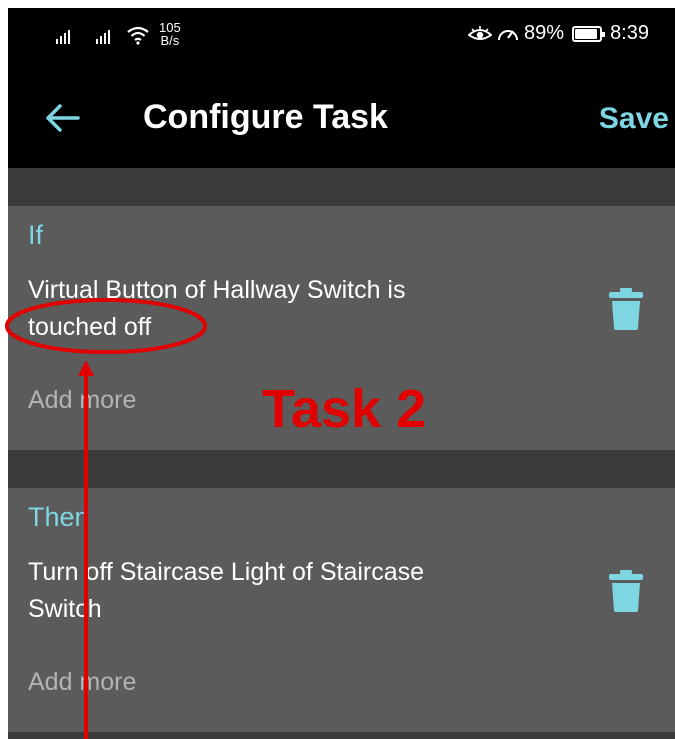  I want to click on battery-percent: 89%, so click(544, 33).